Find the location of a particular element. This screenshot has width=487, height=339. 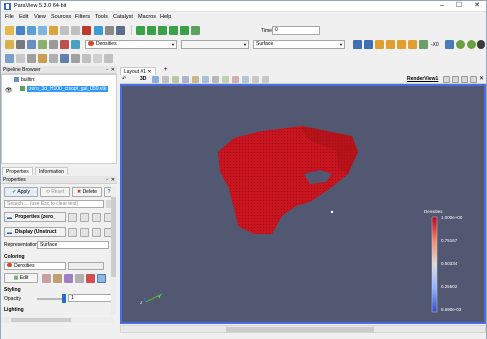

minimize-button: – is located at coordinates (442, 6).